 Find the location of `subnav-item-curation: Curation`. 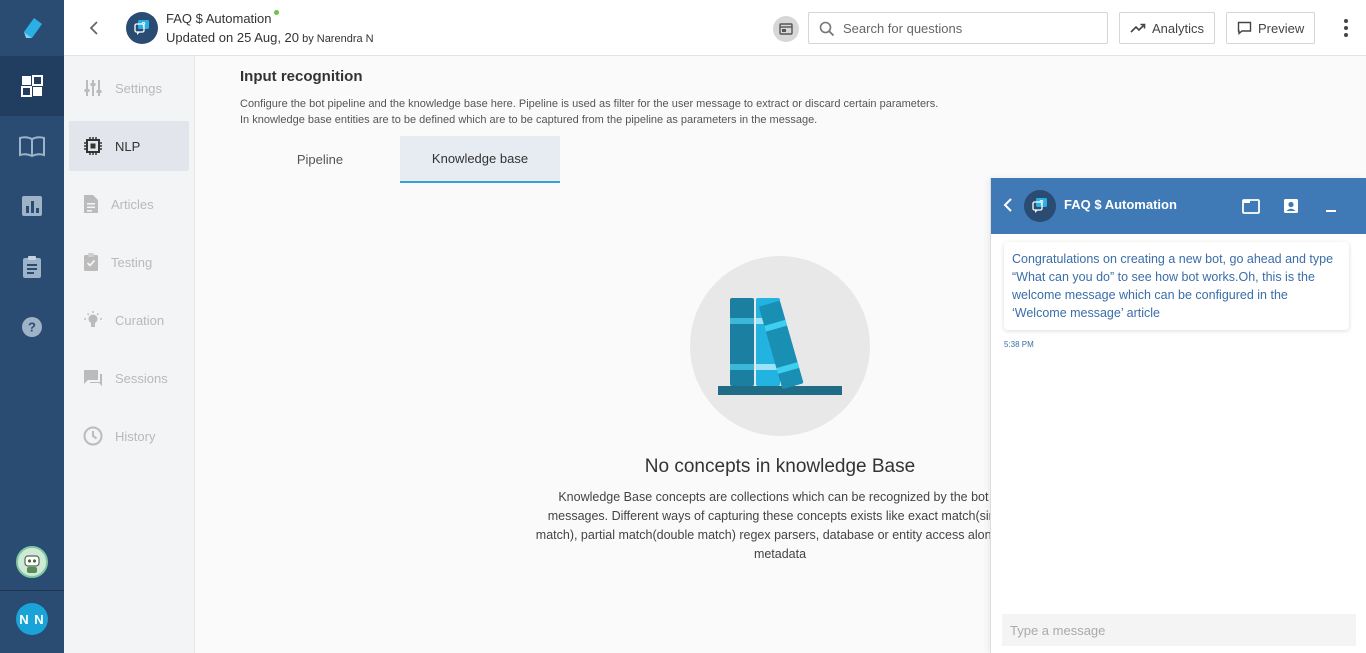

subnav-item-curation: Curation is located at coordinates (129, 320).